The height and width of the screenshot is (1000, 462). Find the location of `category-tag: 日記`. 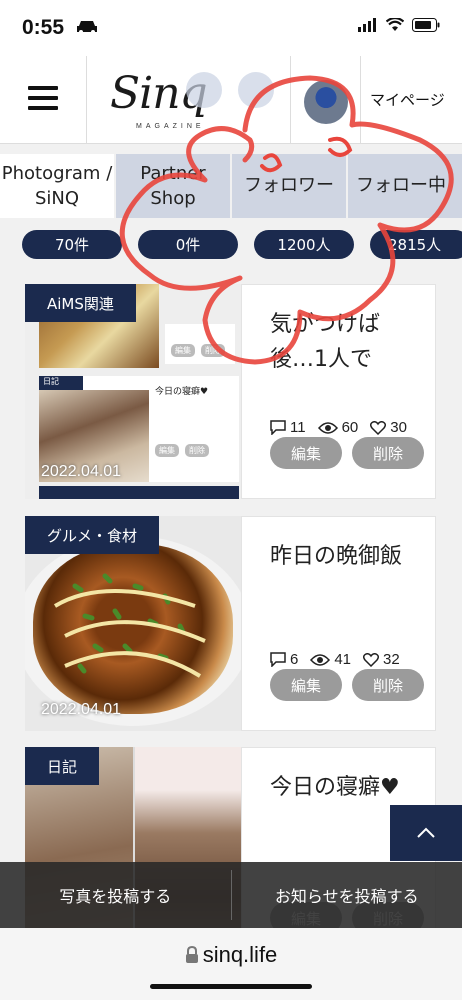

category-tag: 日記 is located at coordinates (62, 766).